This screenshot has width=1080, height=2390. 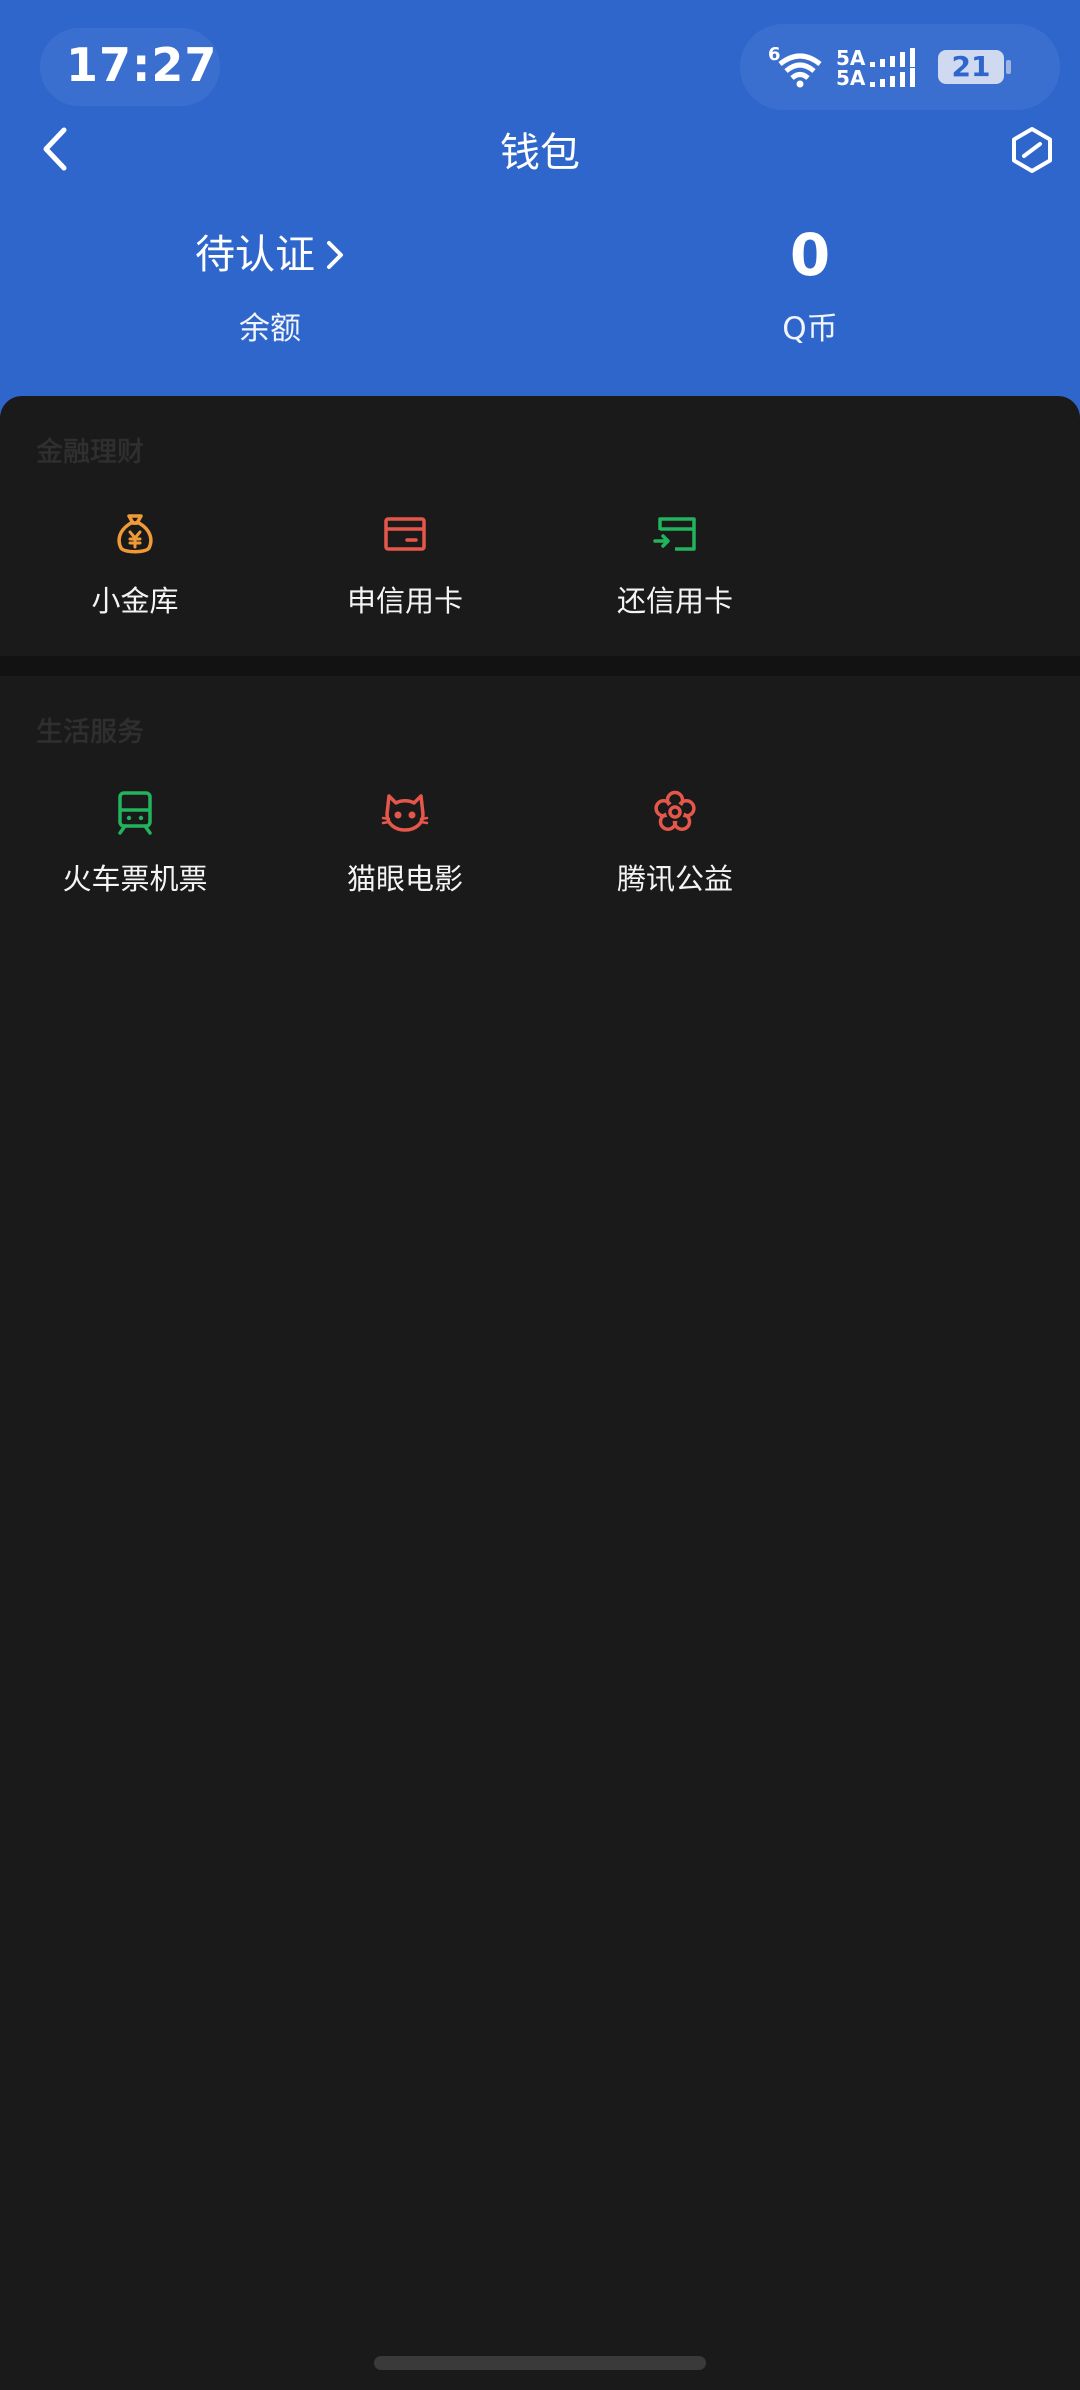 I want to click on tile-xiaojinku: 小金库, so click(x=135, y=590).